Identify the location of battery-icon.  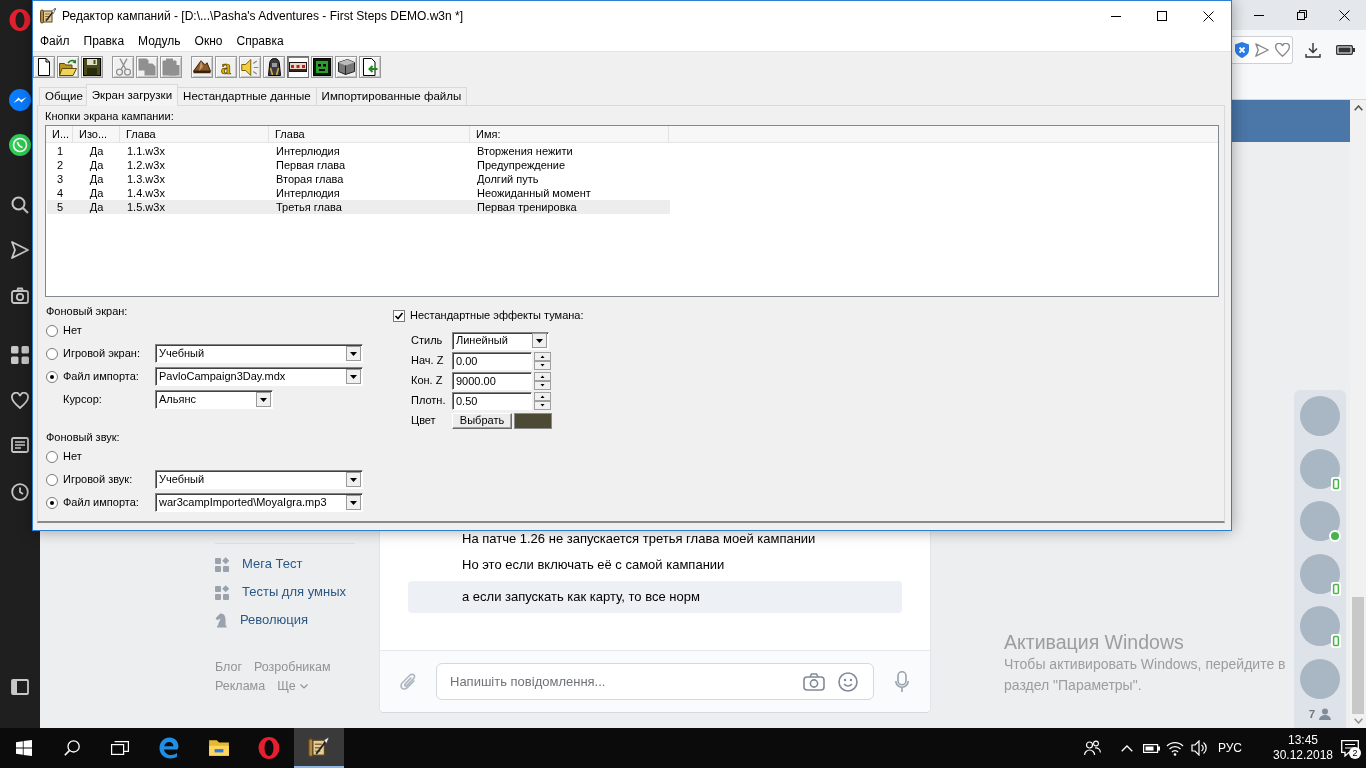
(1345, 50).